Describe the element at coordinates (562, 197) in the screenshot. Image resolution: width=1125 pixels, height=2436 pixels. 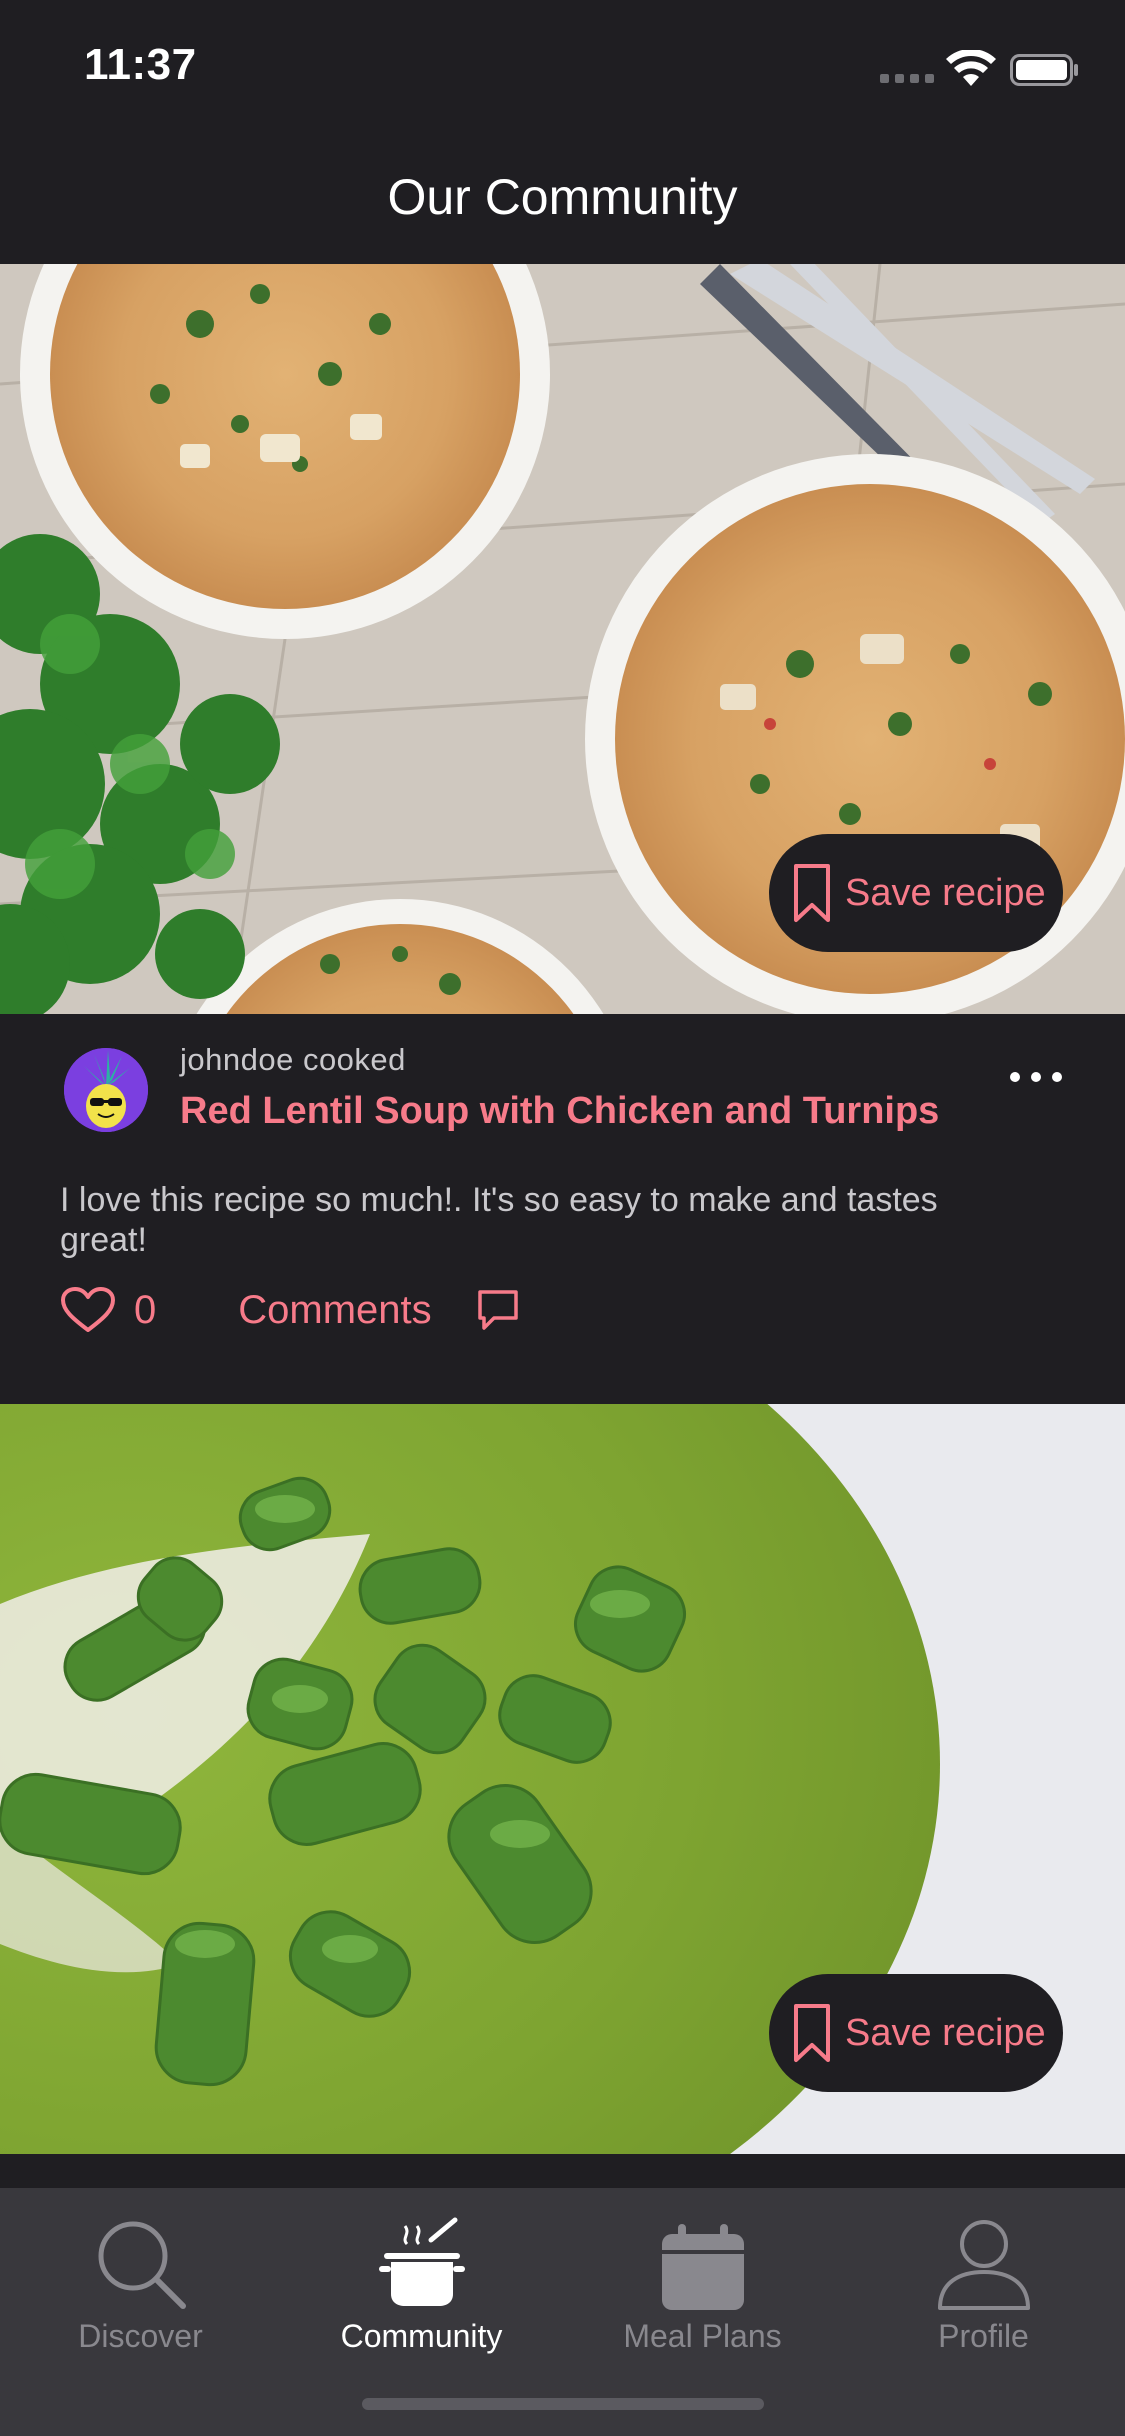
I see `page-title: Our Community` at that location.